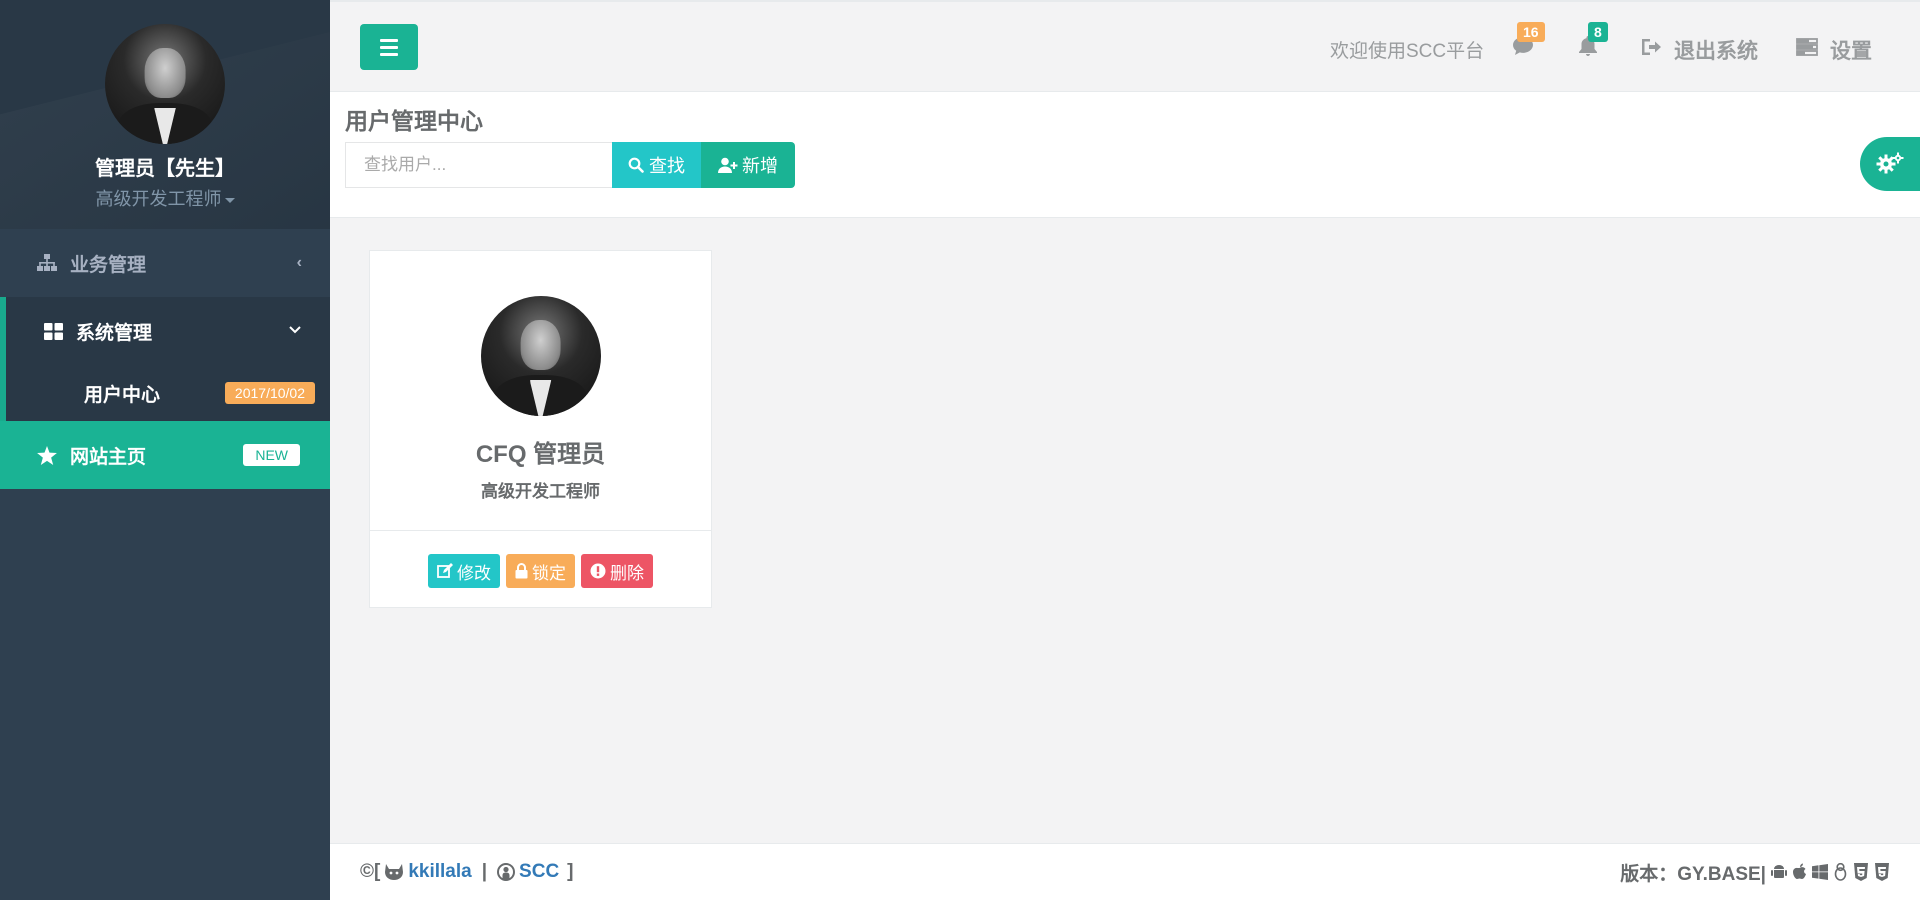 The image size is (1920, 900). What do you see at coordinates (1807, 50) in the screenshot?
I see `tasks-icon` at bounding box center [1807, 50].